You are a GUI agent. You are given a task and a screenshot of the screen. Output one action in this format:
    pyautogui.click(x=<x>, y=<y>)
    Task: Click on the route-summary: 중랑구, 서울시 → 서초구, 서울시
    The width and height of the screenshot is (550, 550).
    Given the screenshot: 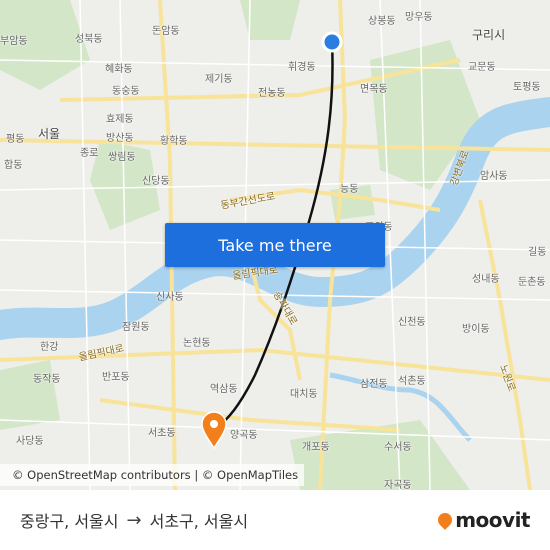 What is the action you would take?
    pyautogui.click(x=134, y=520)
    